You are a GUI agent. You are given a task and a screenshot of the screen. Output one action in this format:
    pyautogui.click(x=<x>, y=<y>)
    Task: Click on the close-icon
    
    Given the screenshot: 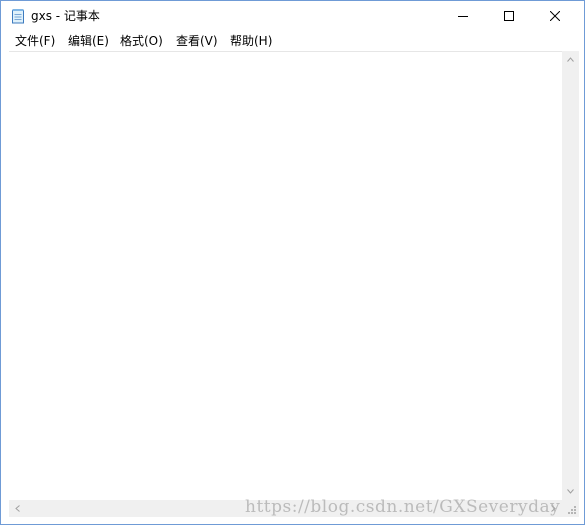 What is the action you would take?
    pyautogui.click(x=555, y=16)
    